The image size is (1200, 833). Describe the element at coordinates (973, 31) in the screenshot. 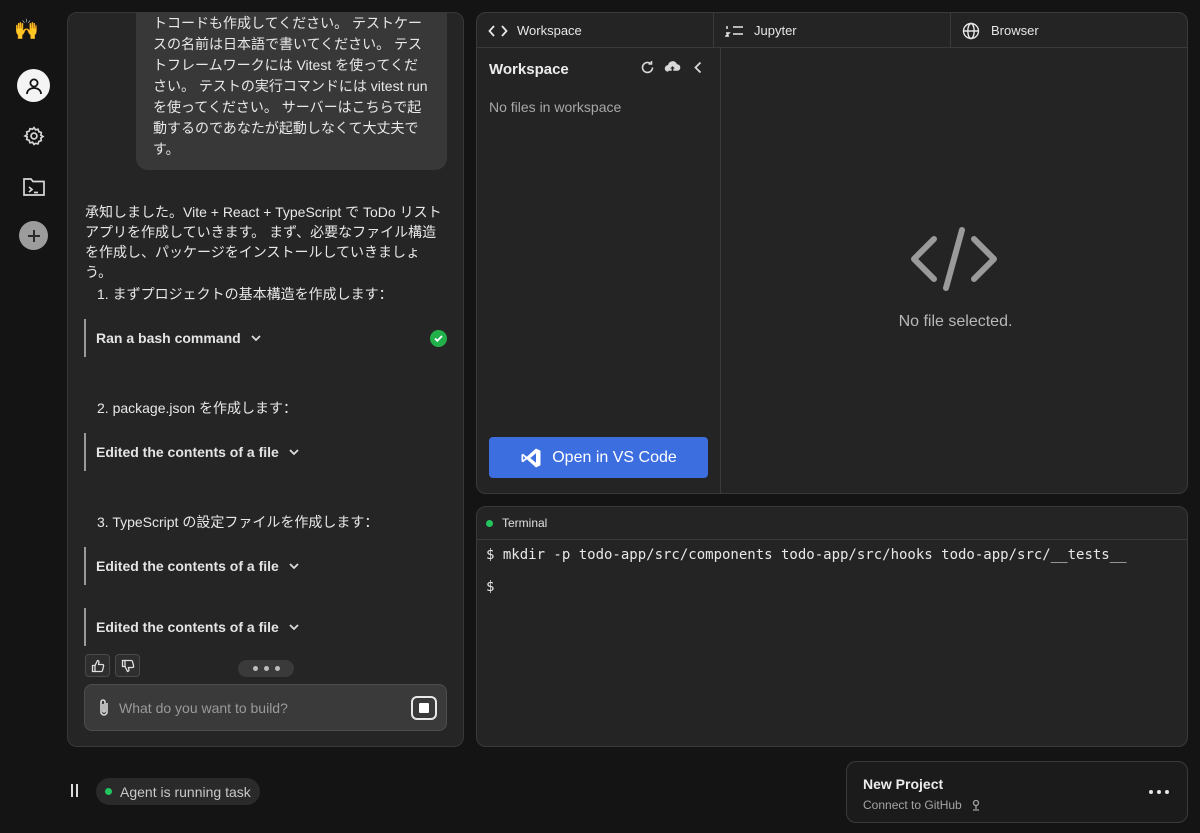

I see `globe-icon` at that location.